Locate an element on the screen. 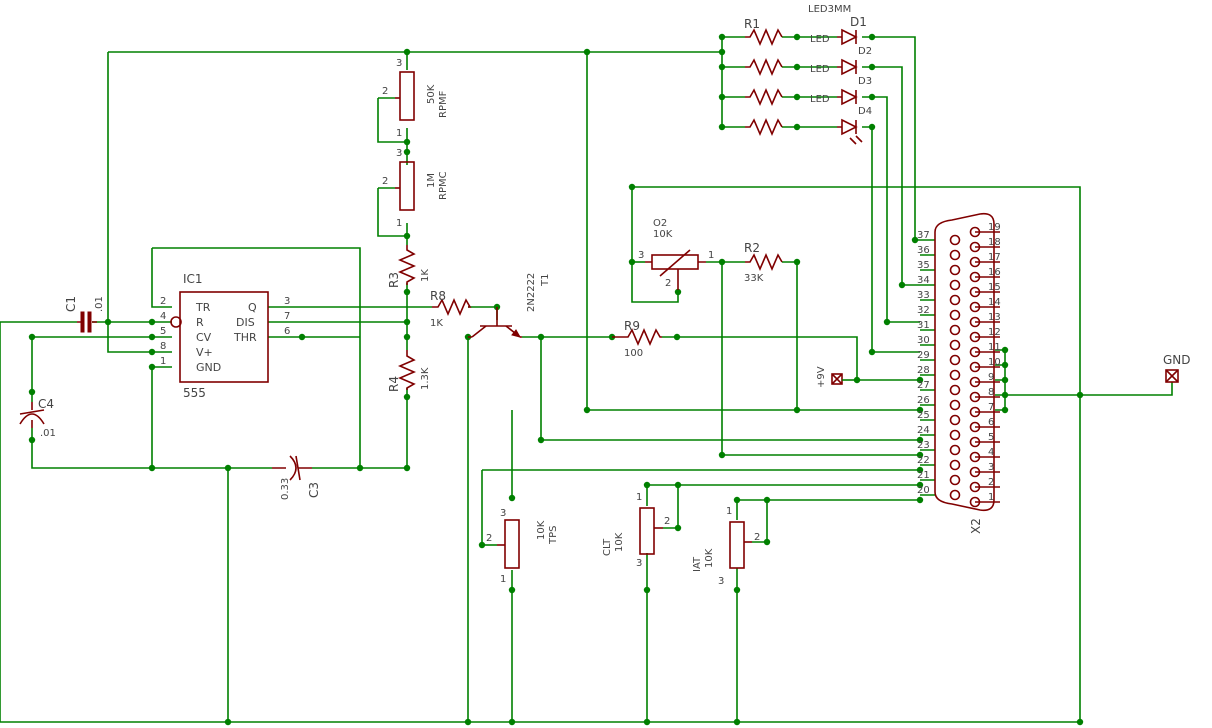 The height and width of the screenshot is (728, 1212). ic-pin-label-r: R is located at coordinates (200, 322).